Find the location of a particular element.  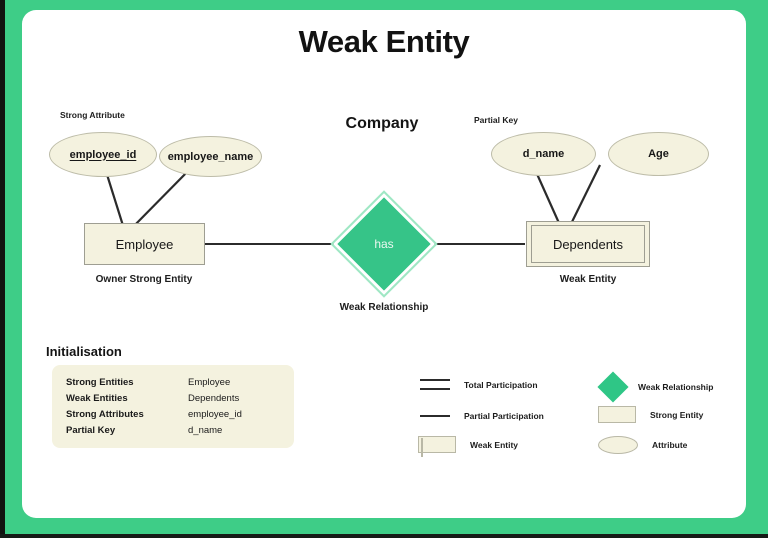

double-rect-icon is located at coordinates (437, 446).